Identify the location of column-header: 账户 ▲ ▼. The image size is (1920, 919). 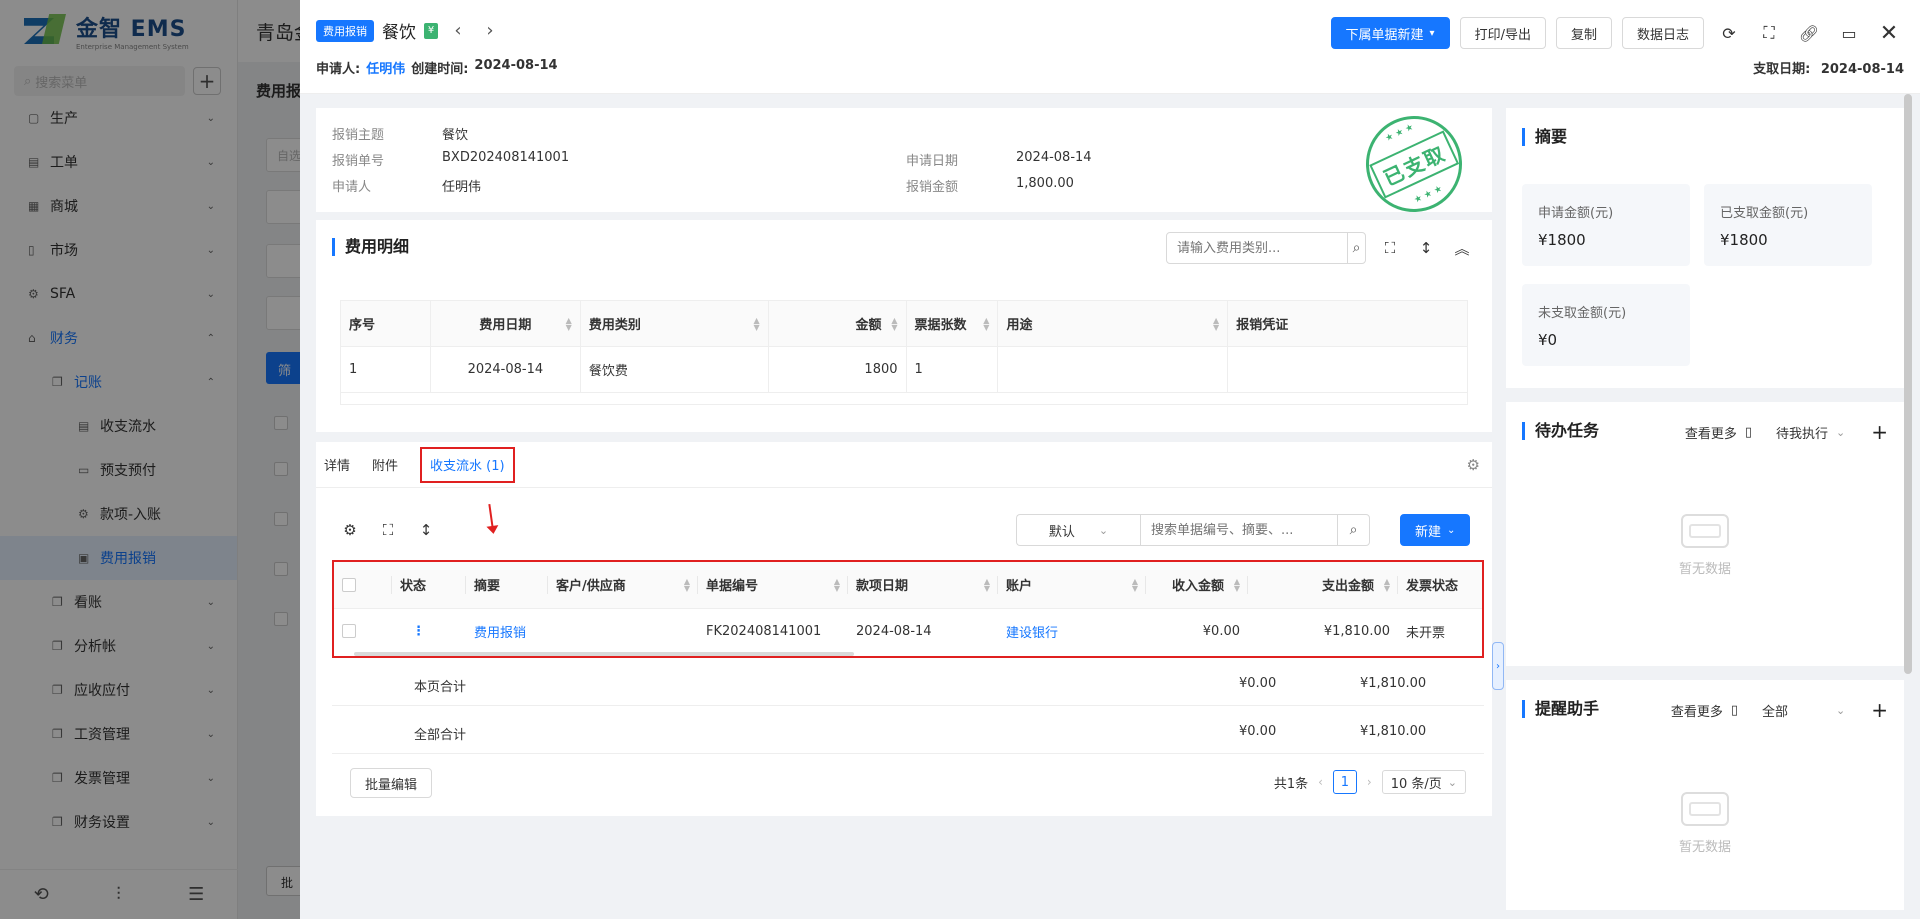
(1072, 585).